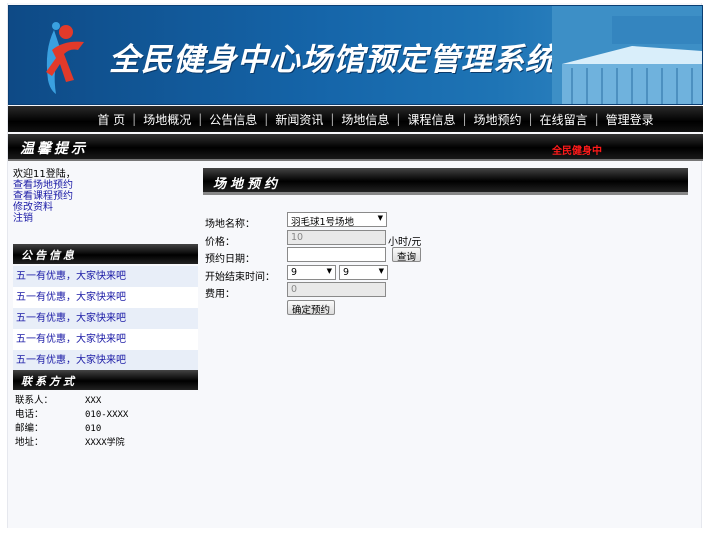 This screenshot has height=534, width=717. What do you see at coordinates (431, 119) in the screenshot?
I see `nav-courses: 课程信息` at bounding box center [431, 119].